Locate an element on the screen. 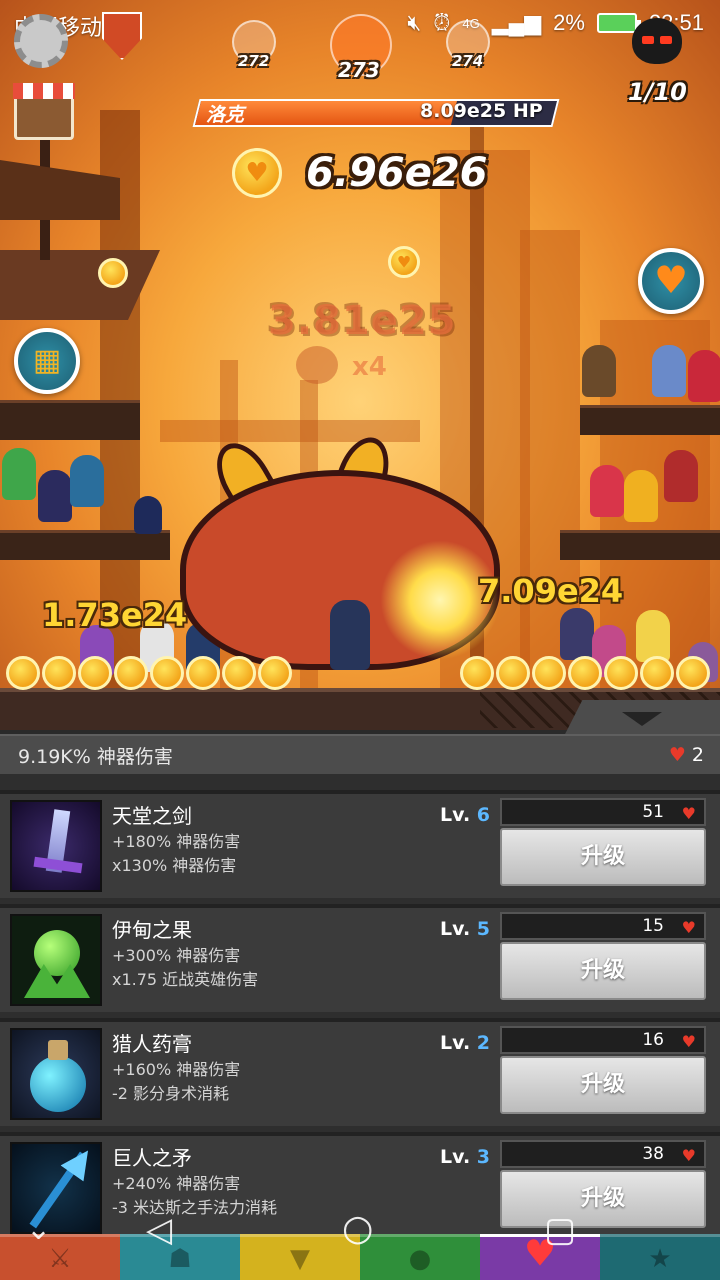 This screenshot has height=1280, width=720. combo-multiplier: x4 is located at coordinates (369, 367).